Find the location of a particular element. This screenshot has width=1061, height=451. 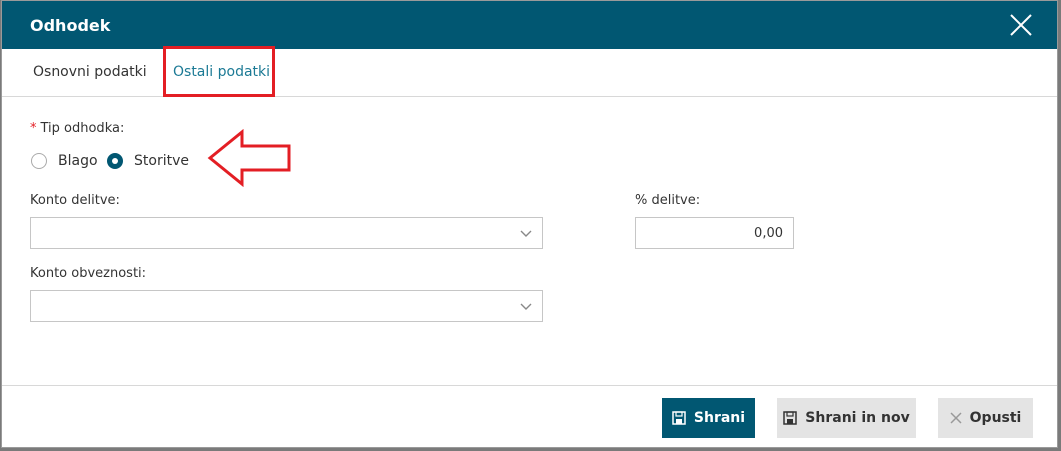

dialog-title: Odhodek is located at coordinates (70, 25).